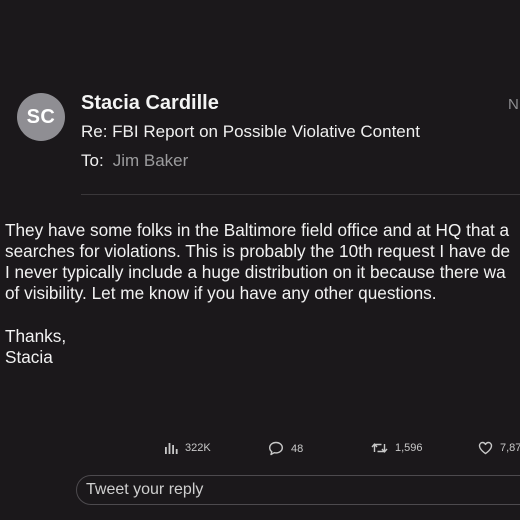 The width and height of the screenshot is (520, 520). Describe the element at coordinates (513, 104) in the screenshot. I see `email-date: N` at that location.